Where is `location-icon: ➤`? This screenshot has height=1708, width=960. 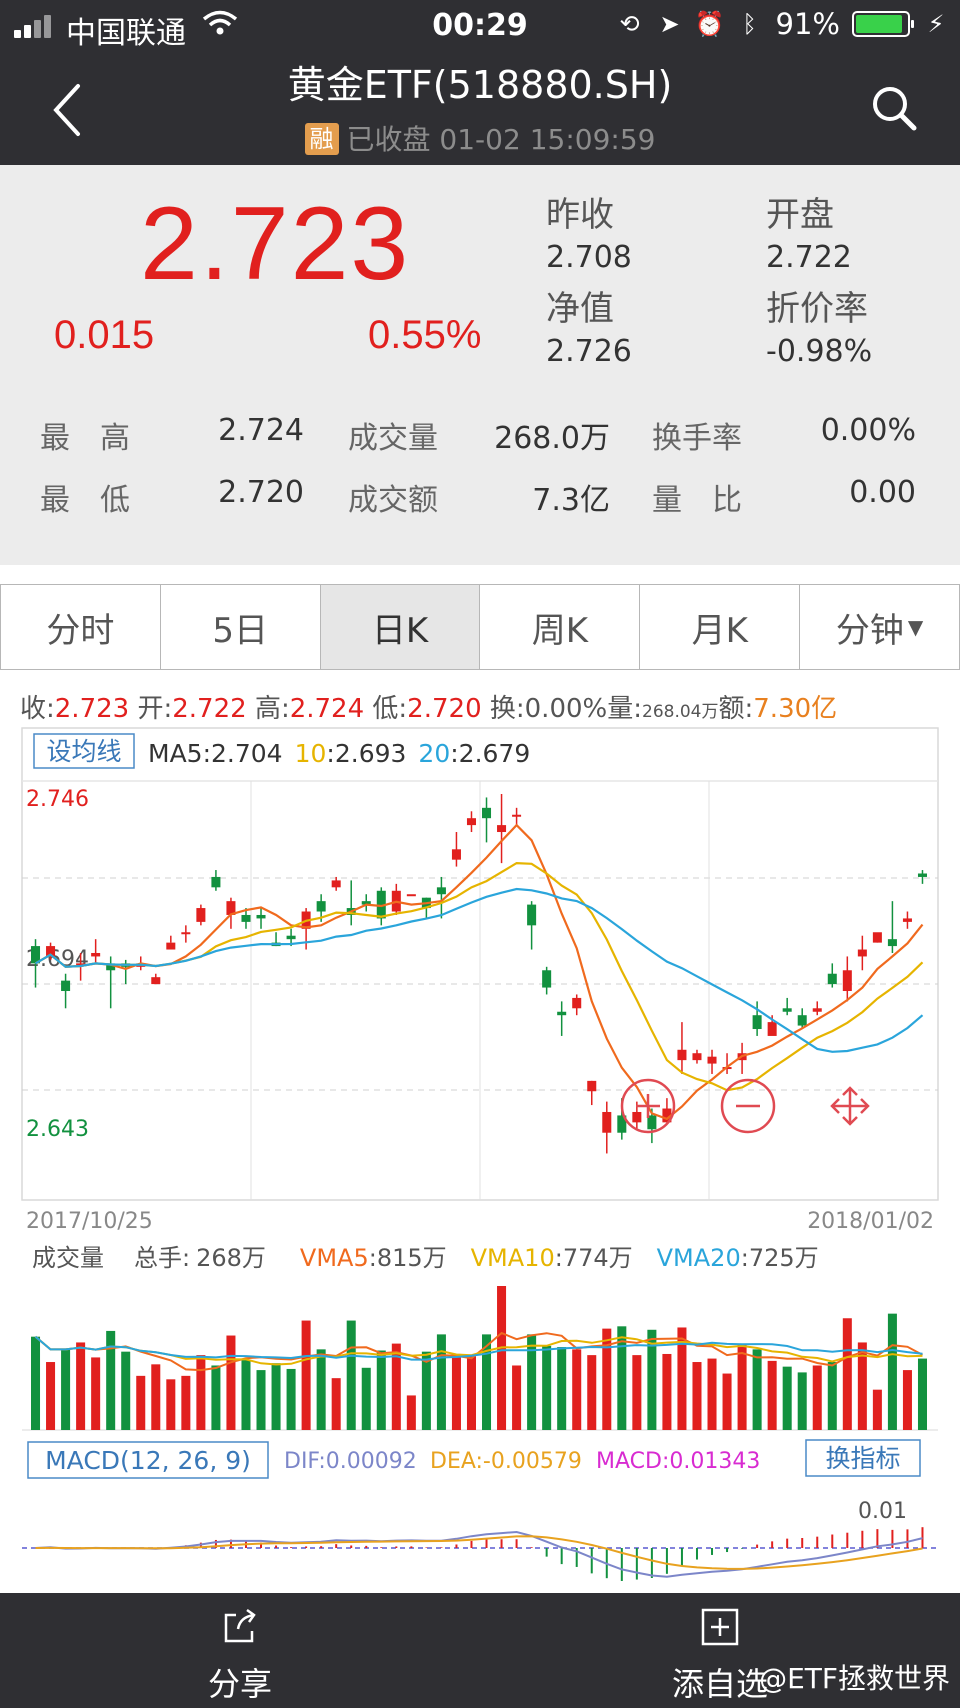
location-icon: ➤ is located at coordinates (669, 24).